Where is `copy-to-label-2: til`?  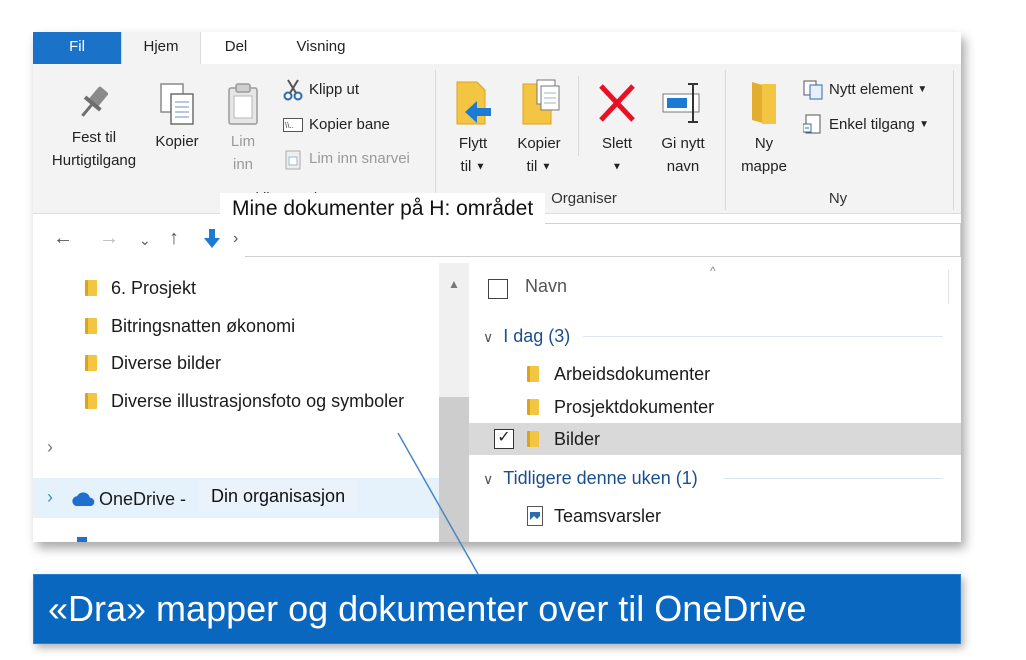 copy-to-label-2: til is located at coordinates (532, 166).